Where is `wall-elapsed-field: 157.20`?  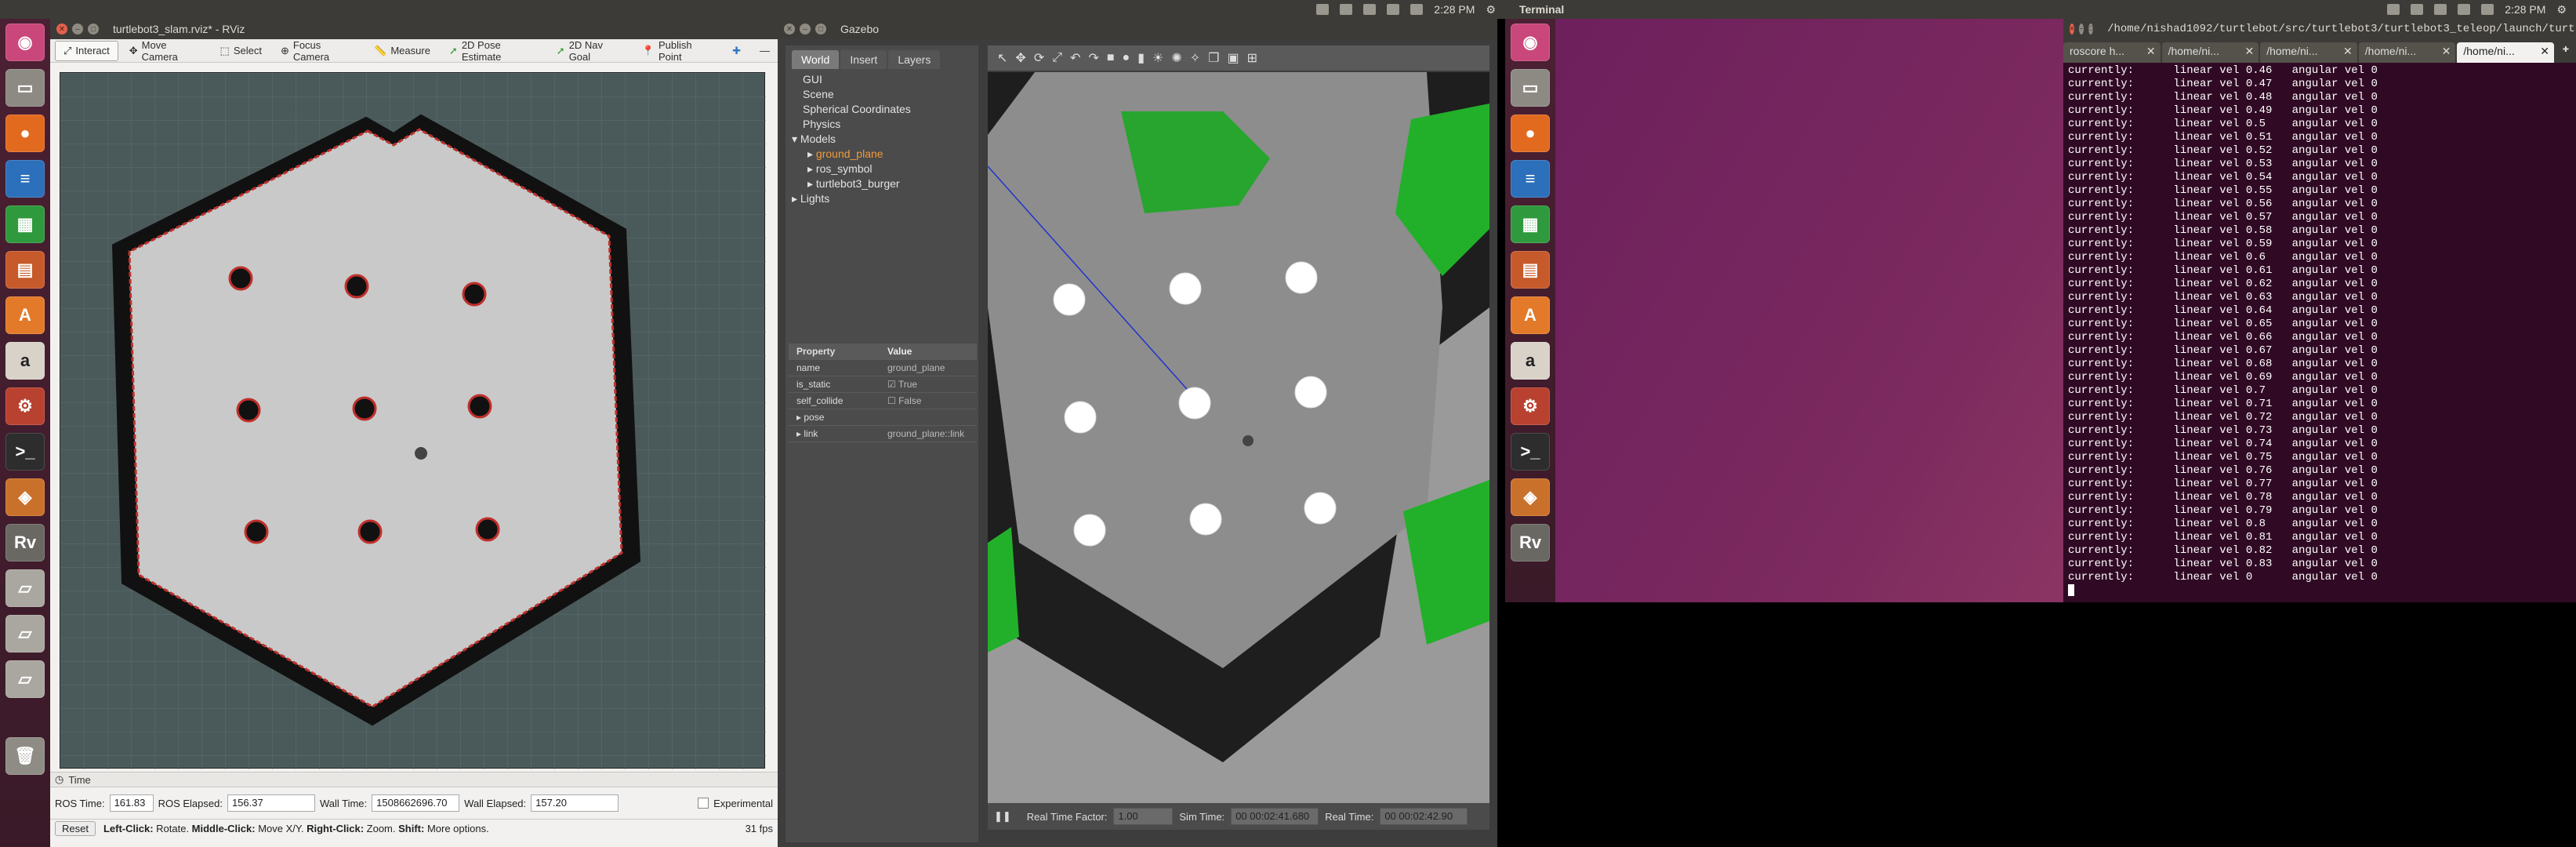
wall-elapsed-field: 157.20 is located at coordinates (575, 803).